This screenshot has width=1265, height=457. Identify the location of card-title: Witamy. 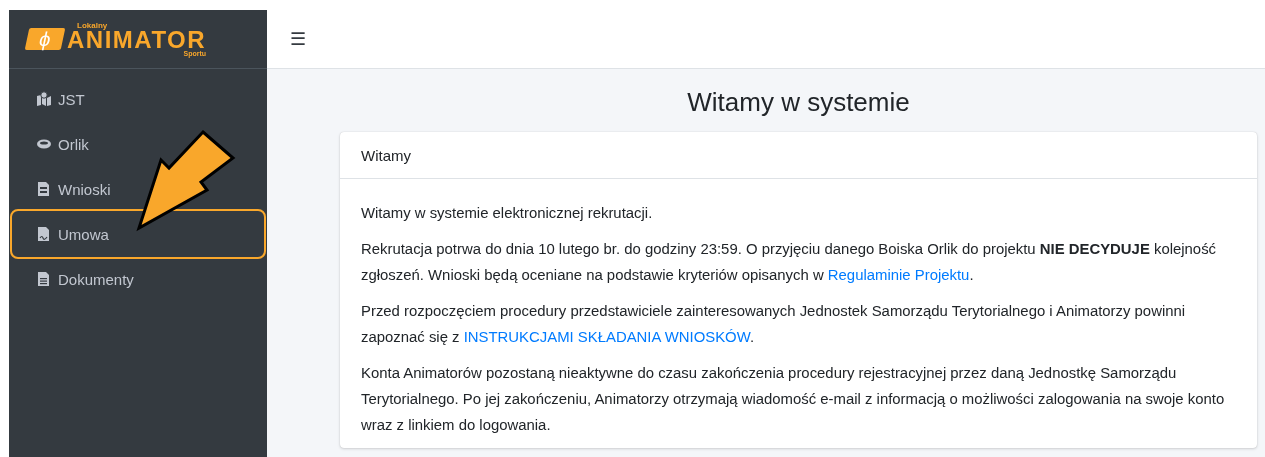
(386, 155).